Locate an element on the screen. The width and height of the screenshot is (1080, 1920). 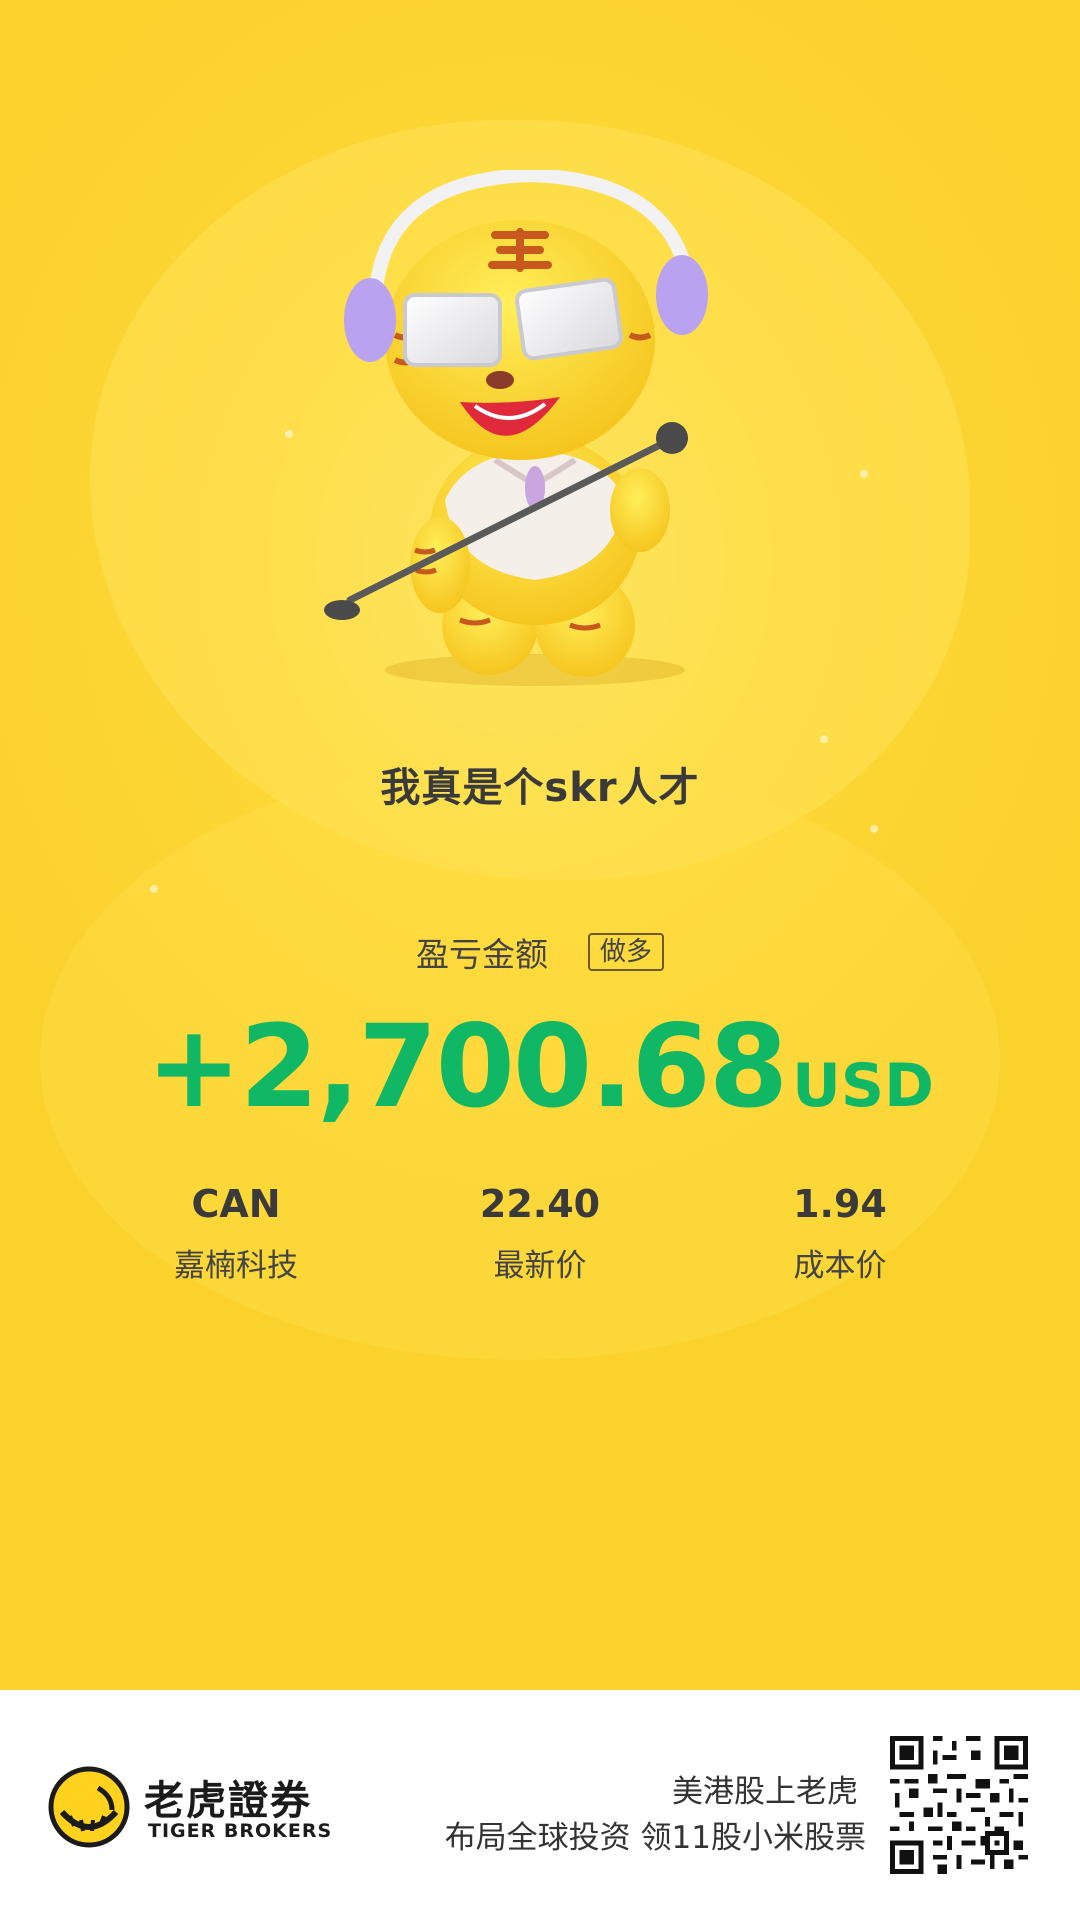
stat-latest-price: 22.40 最新价 is located at coordinates (540, 1233).